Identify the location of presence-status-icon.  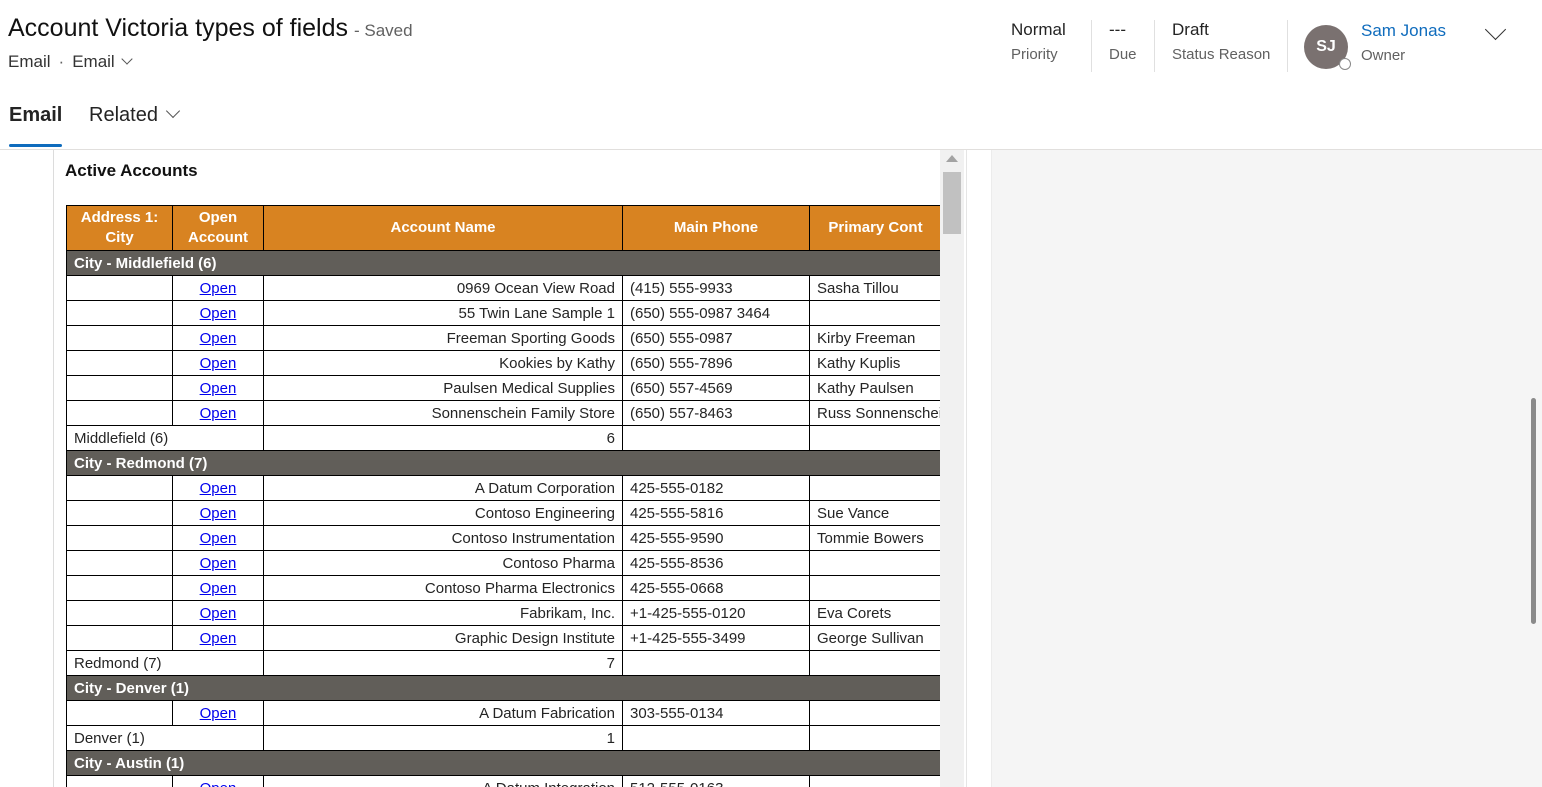
(1345, 64).